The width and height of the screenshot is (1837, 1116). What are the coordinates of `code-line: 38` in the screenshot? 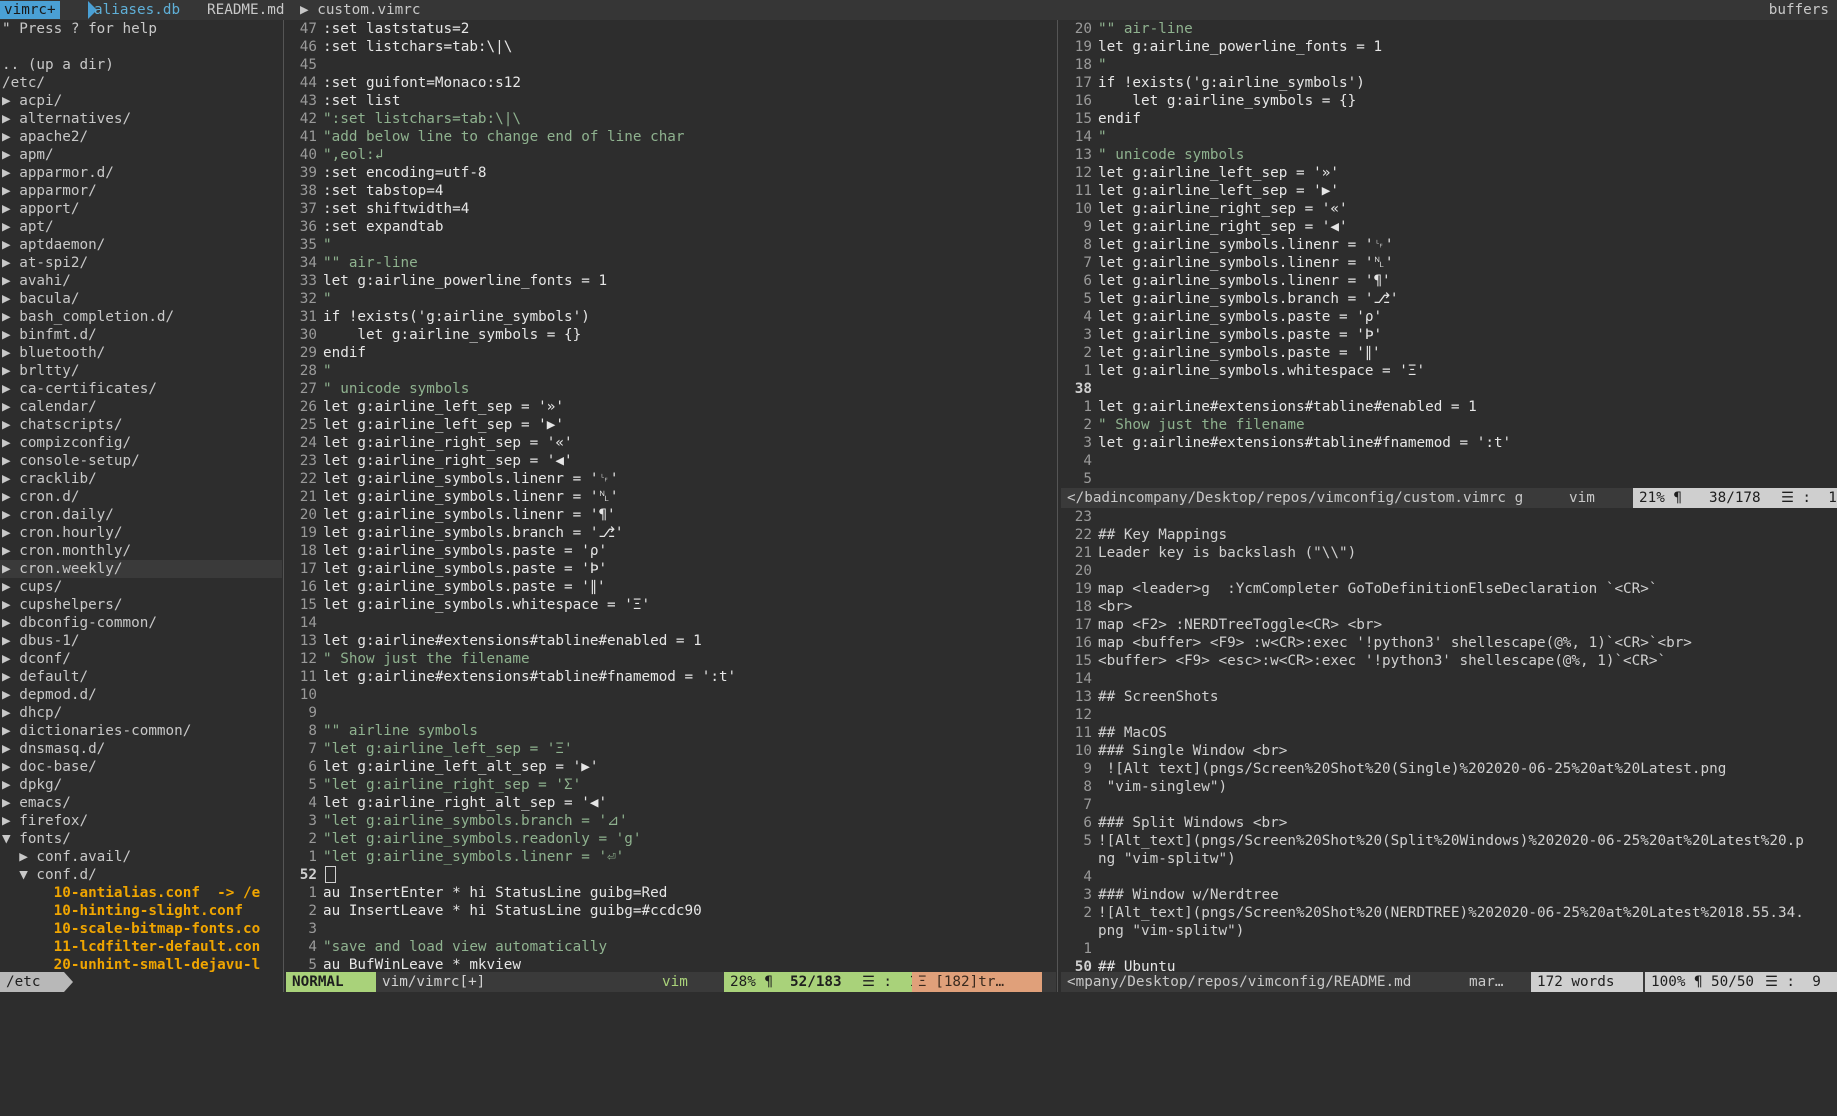 It's located at (1449, 389).